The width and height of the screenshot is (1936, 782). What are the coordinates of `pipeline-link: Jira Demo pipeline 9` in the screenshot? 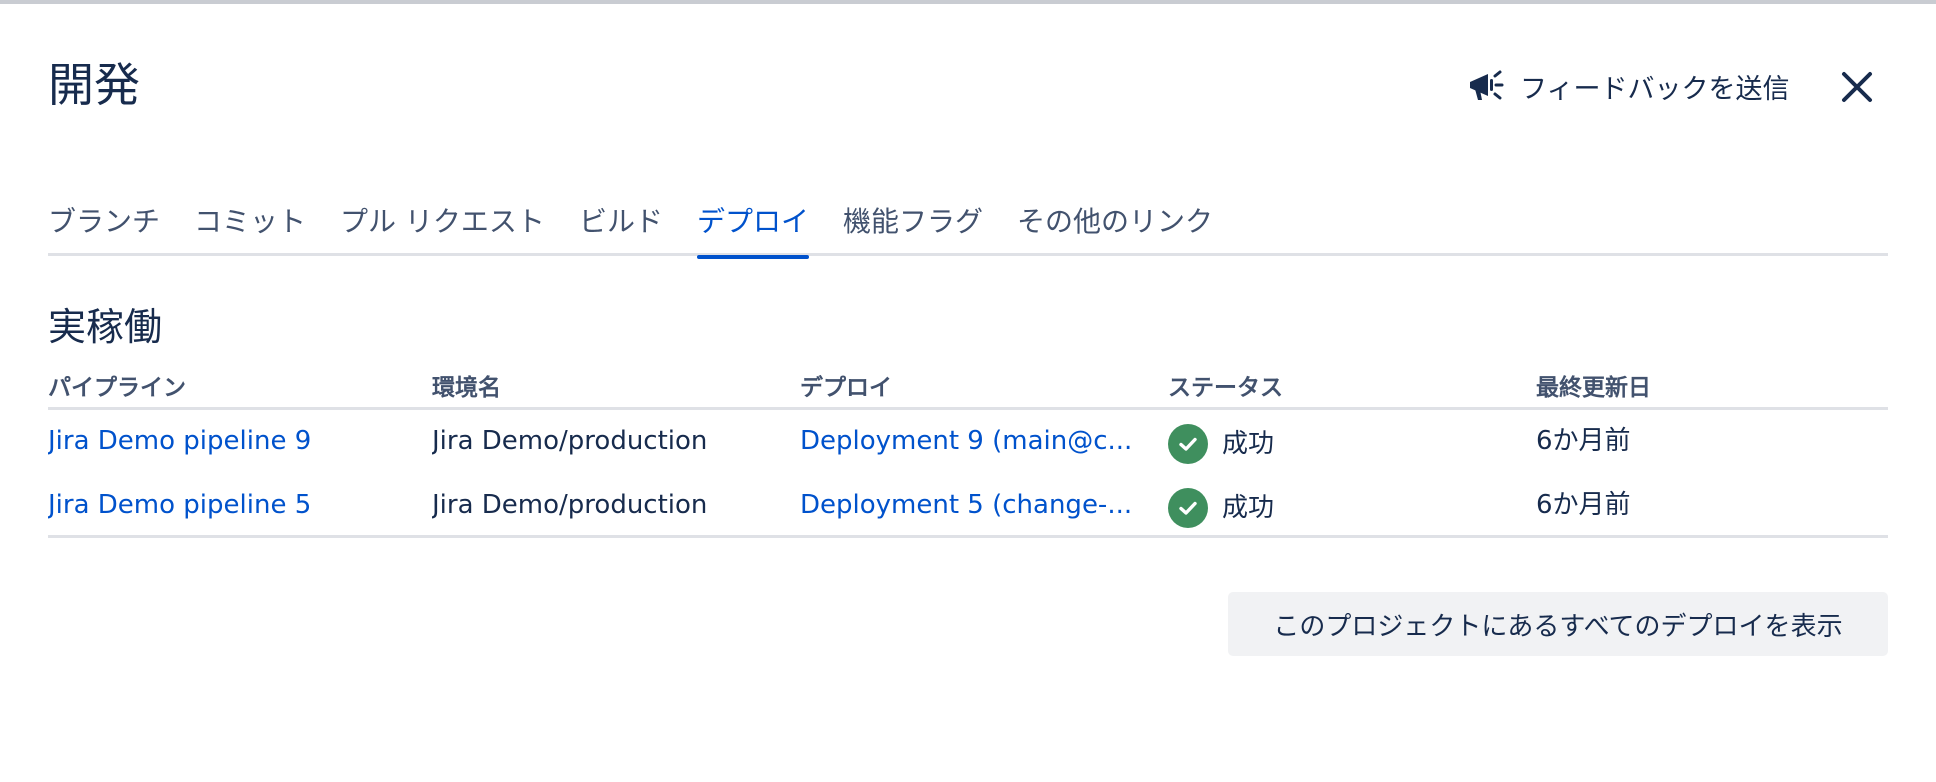 It's located at (233, 441).